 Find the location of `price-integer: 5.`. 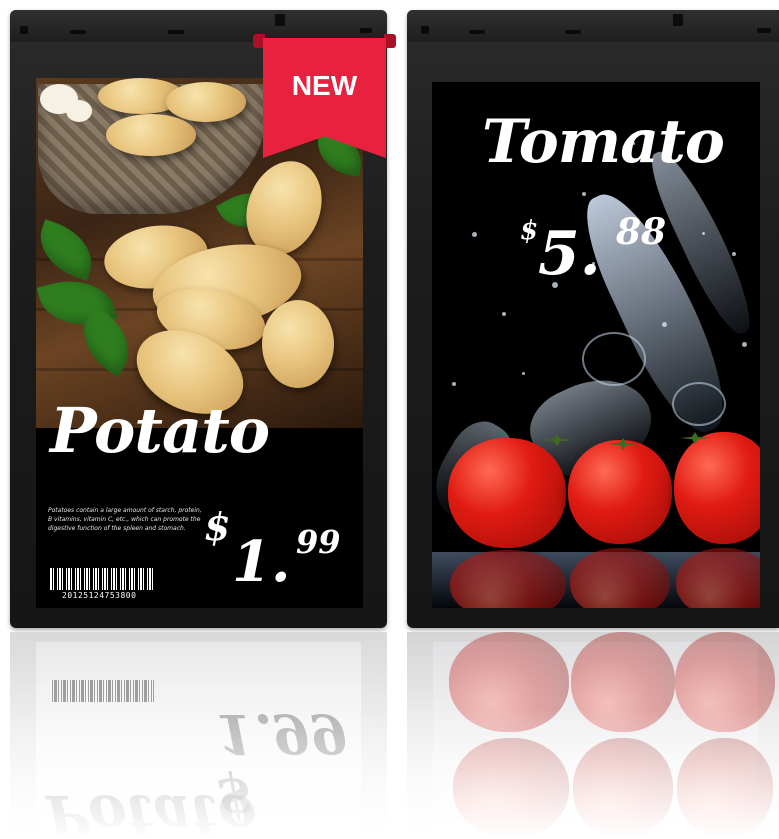

price-integer: 5. is located at coordinates (569, 254).